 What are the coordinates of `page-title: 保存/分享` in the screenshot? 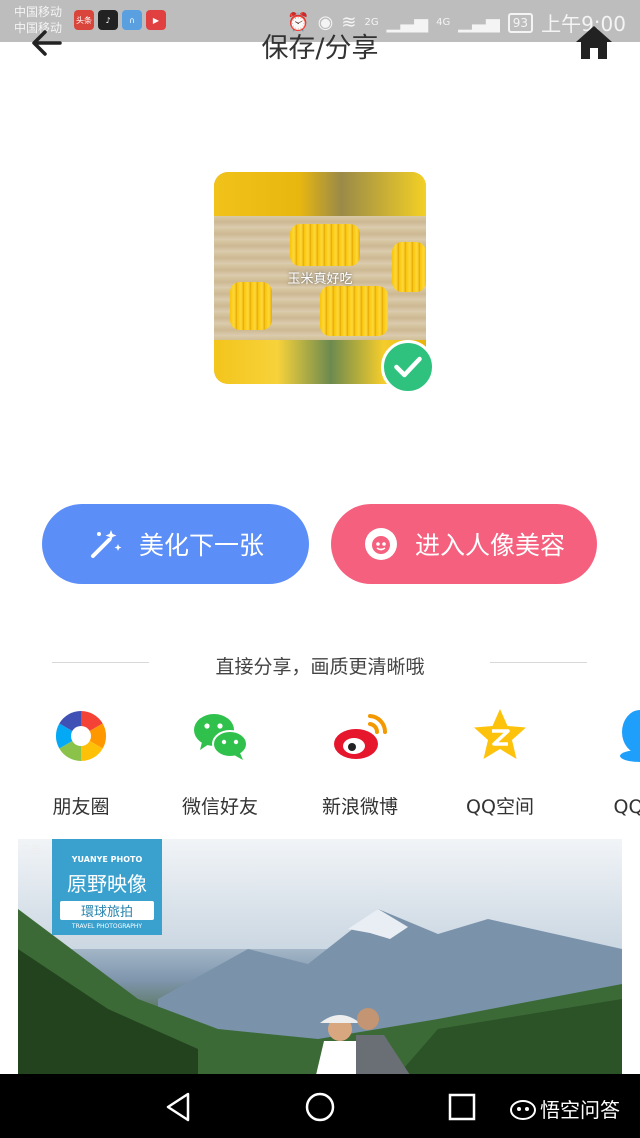 It's located at (320, 48).